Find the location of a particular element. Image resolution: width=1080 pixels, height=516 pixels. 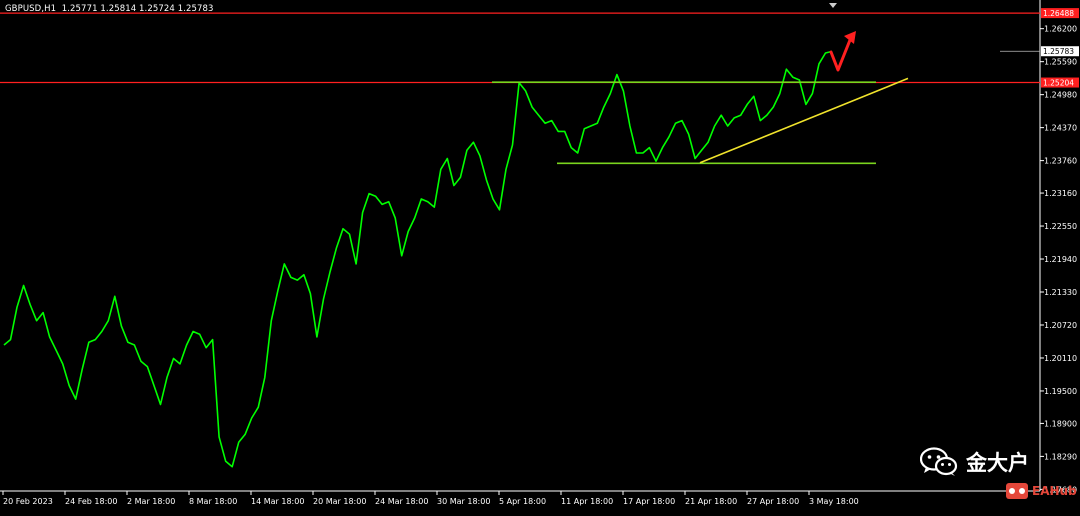

x-tick-label: 21 Apr 18:00 is located at coordinates (711, 501).